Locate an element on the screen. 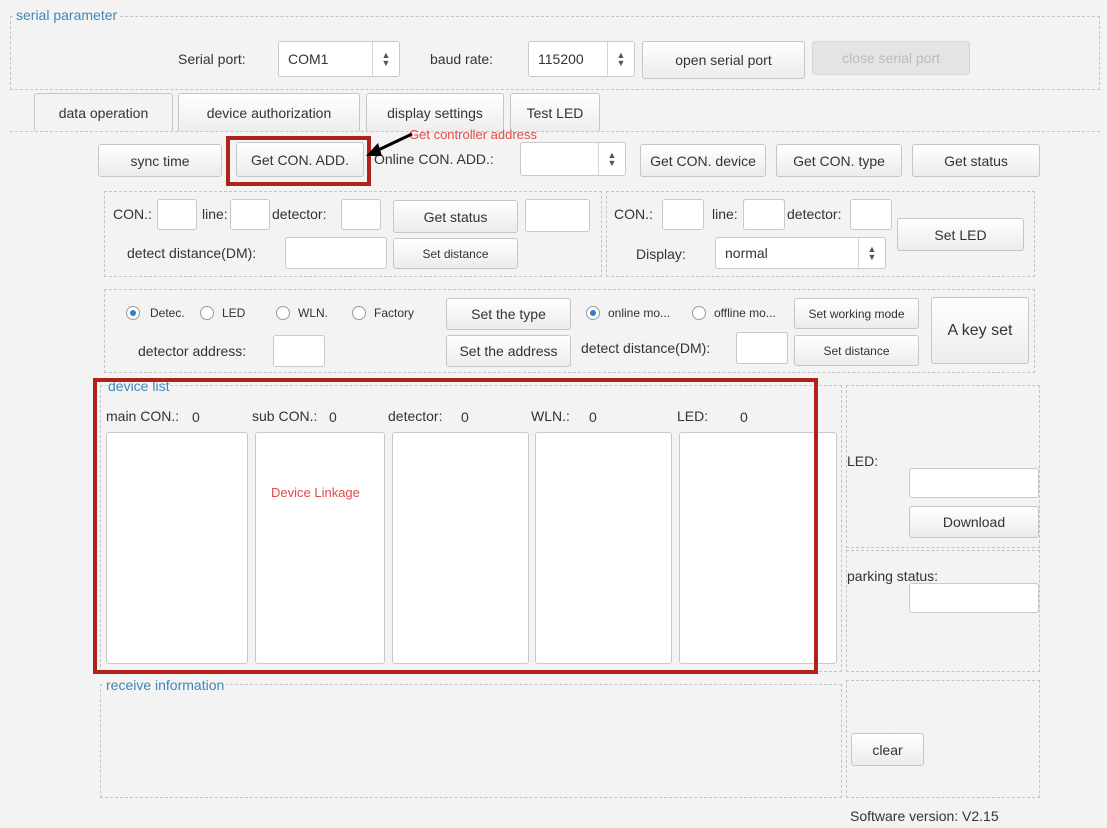 The height and width of the screenshot is (828, 1107). radio-factory-label: Factory is located at coordinates (394, 313).